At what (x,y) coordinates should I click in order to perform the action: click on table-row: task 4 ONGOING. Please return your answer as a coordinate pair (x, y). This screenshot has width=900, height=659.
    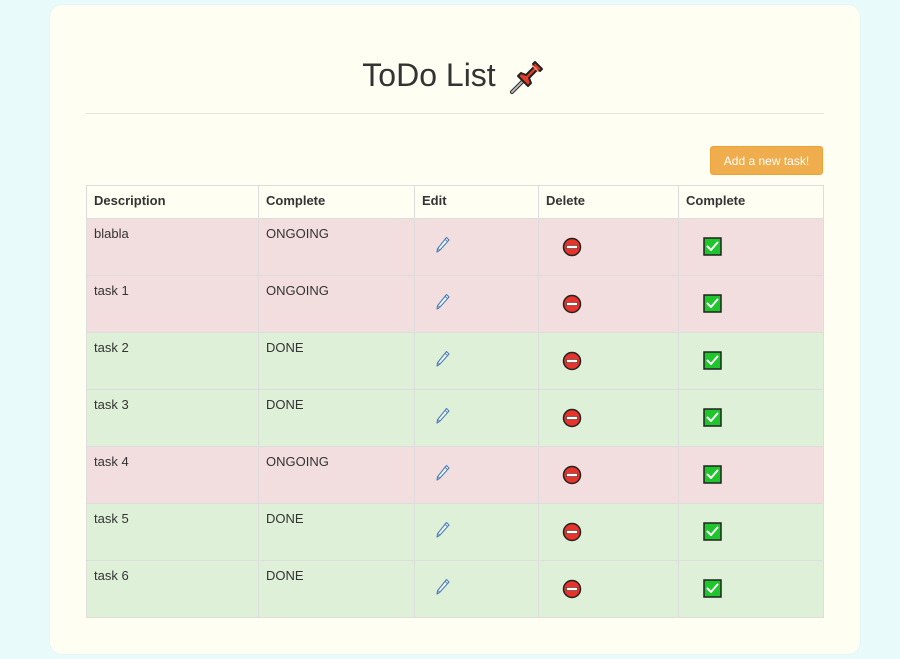
    Looking at the image, I should click on (455, 475).